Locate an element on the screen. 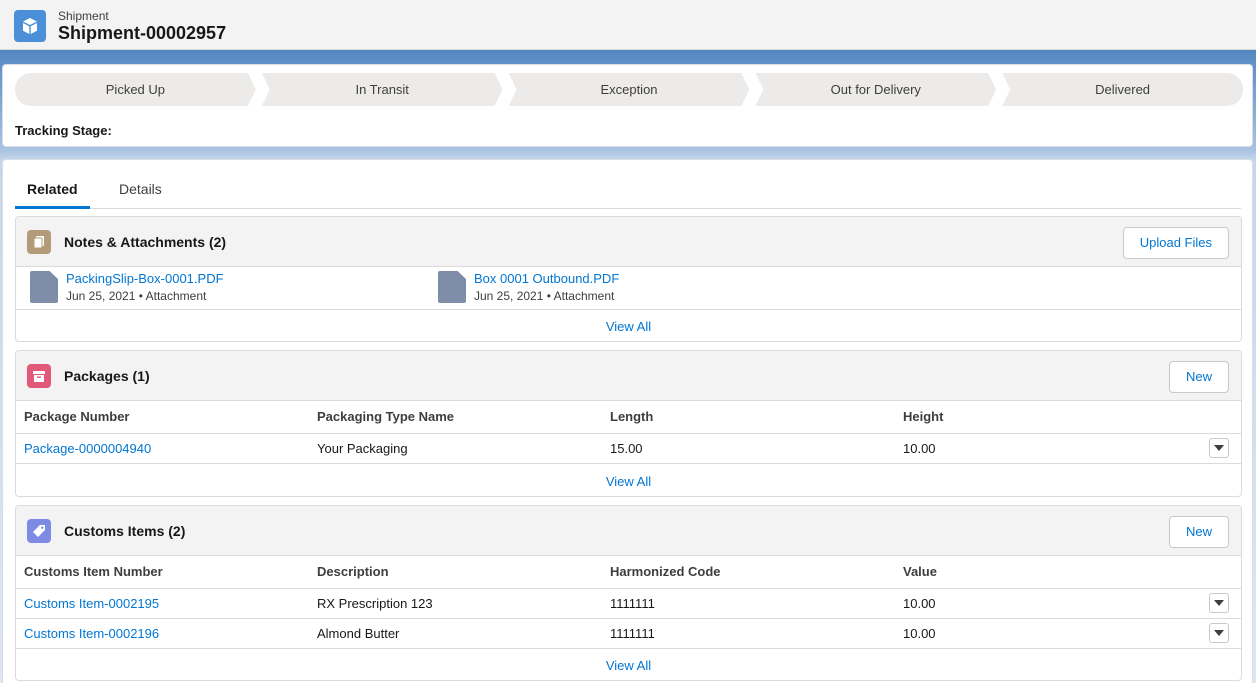 This screenshot has width=1256, height=683. new-customs-item-button: New is located at coordinates (1198, 532).